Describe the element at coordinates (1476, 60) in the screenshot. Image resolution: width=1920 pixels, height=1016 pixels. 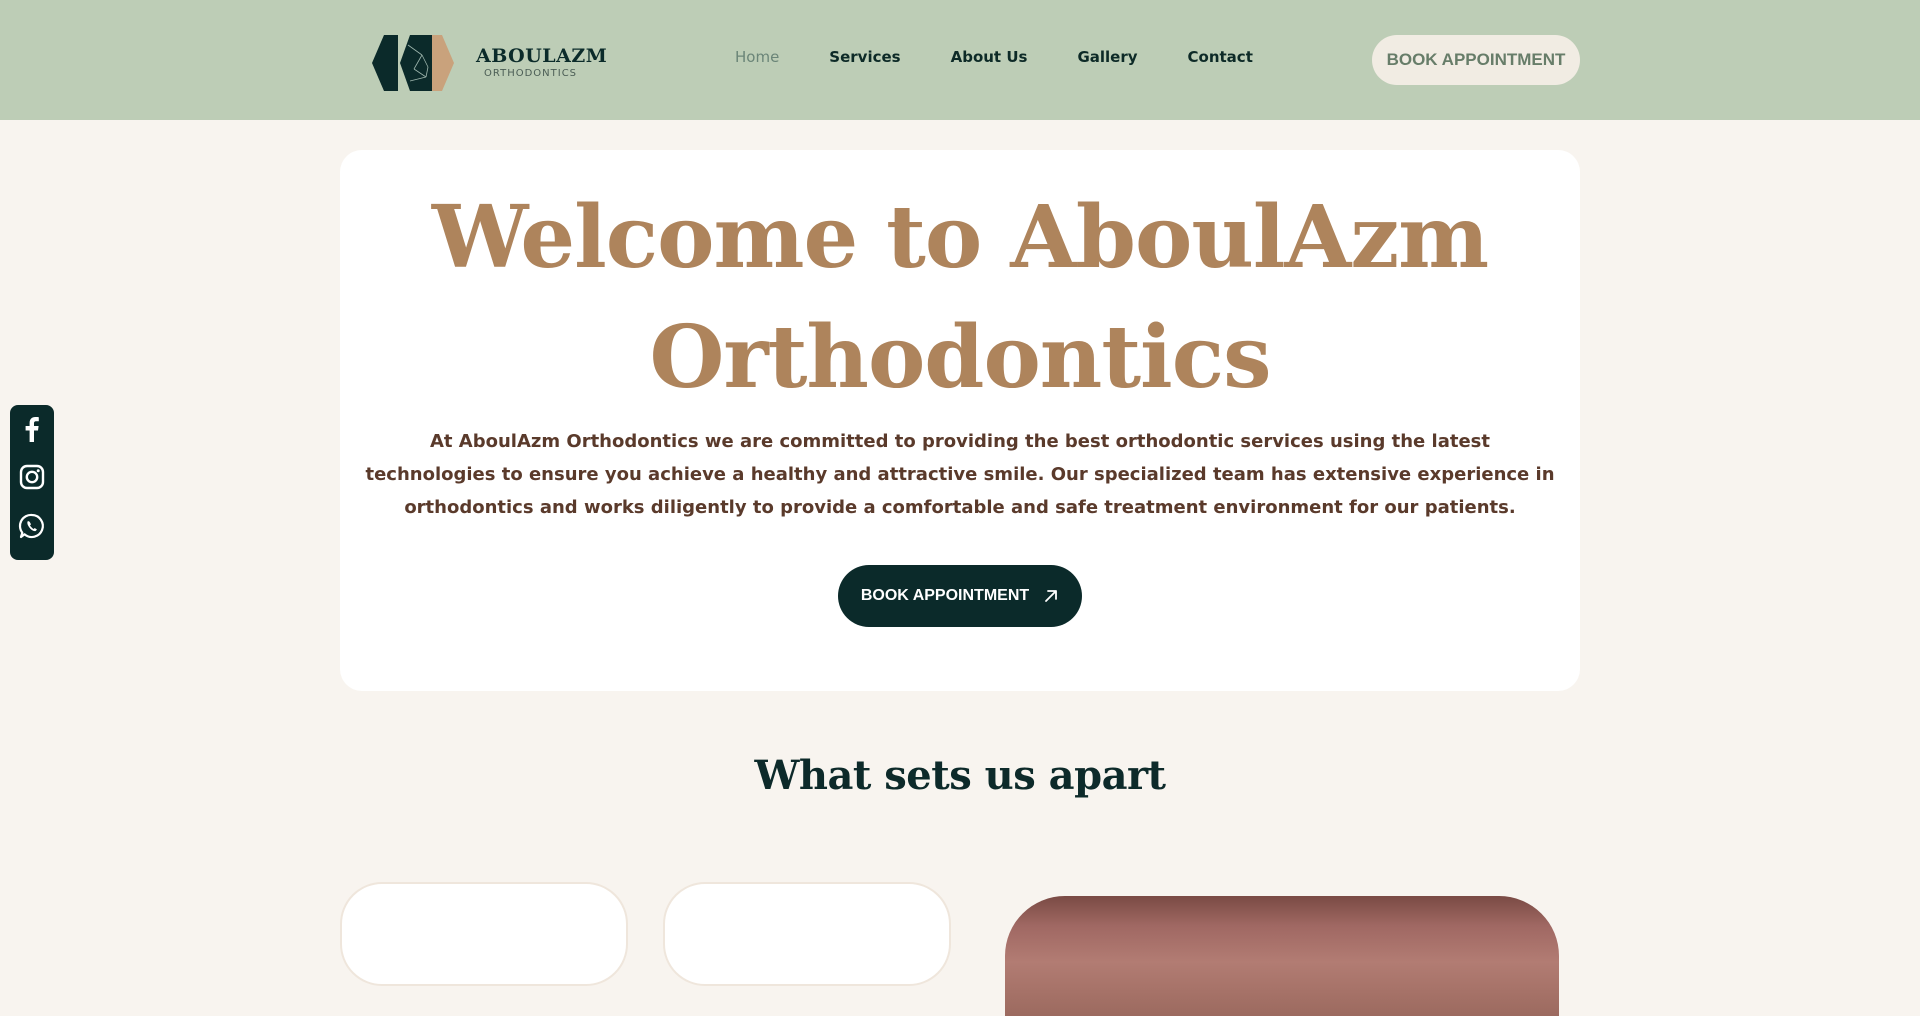
I see `header-book-appointment-button: BOOK APPOINTMENT` at that location.